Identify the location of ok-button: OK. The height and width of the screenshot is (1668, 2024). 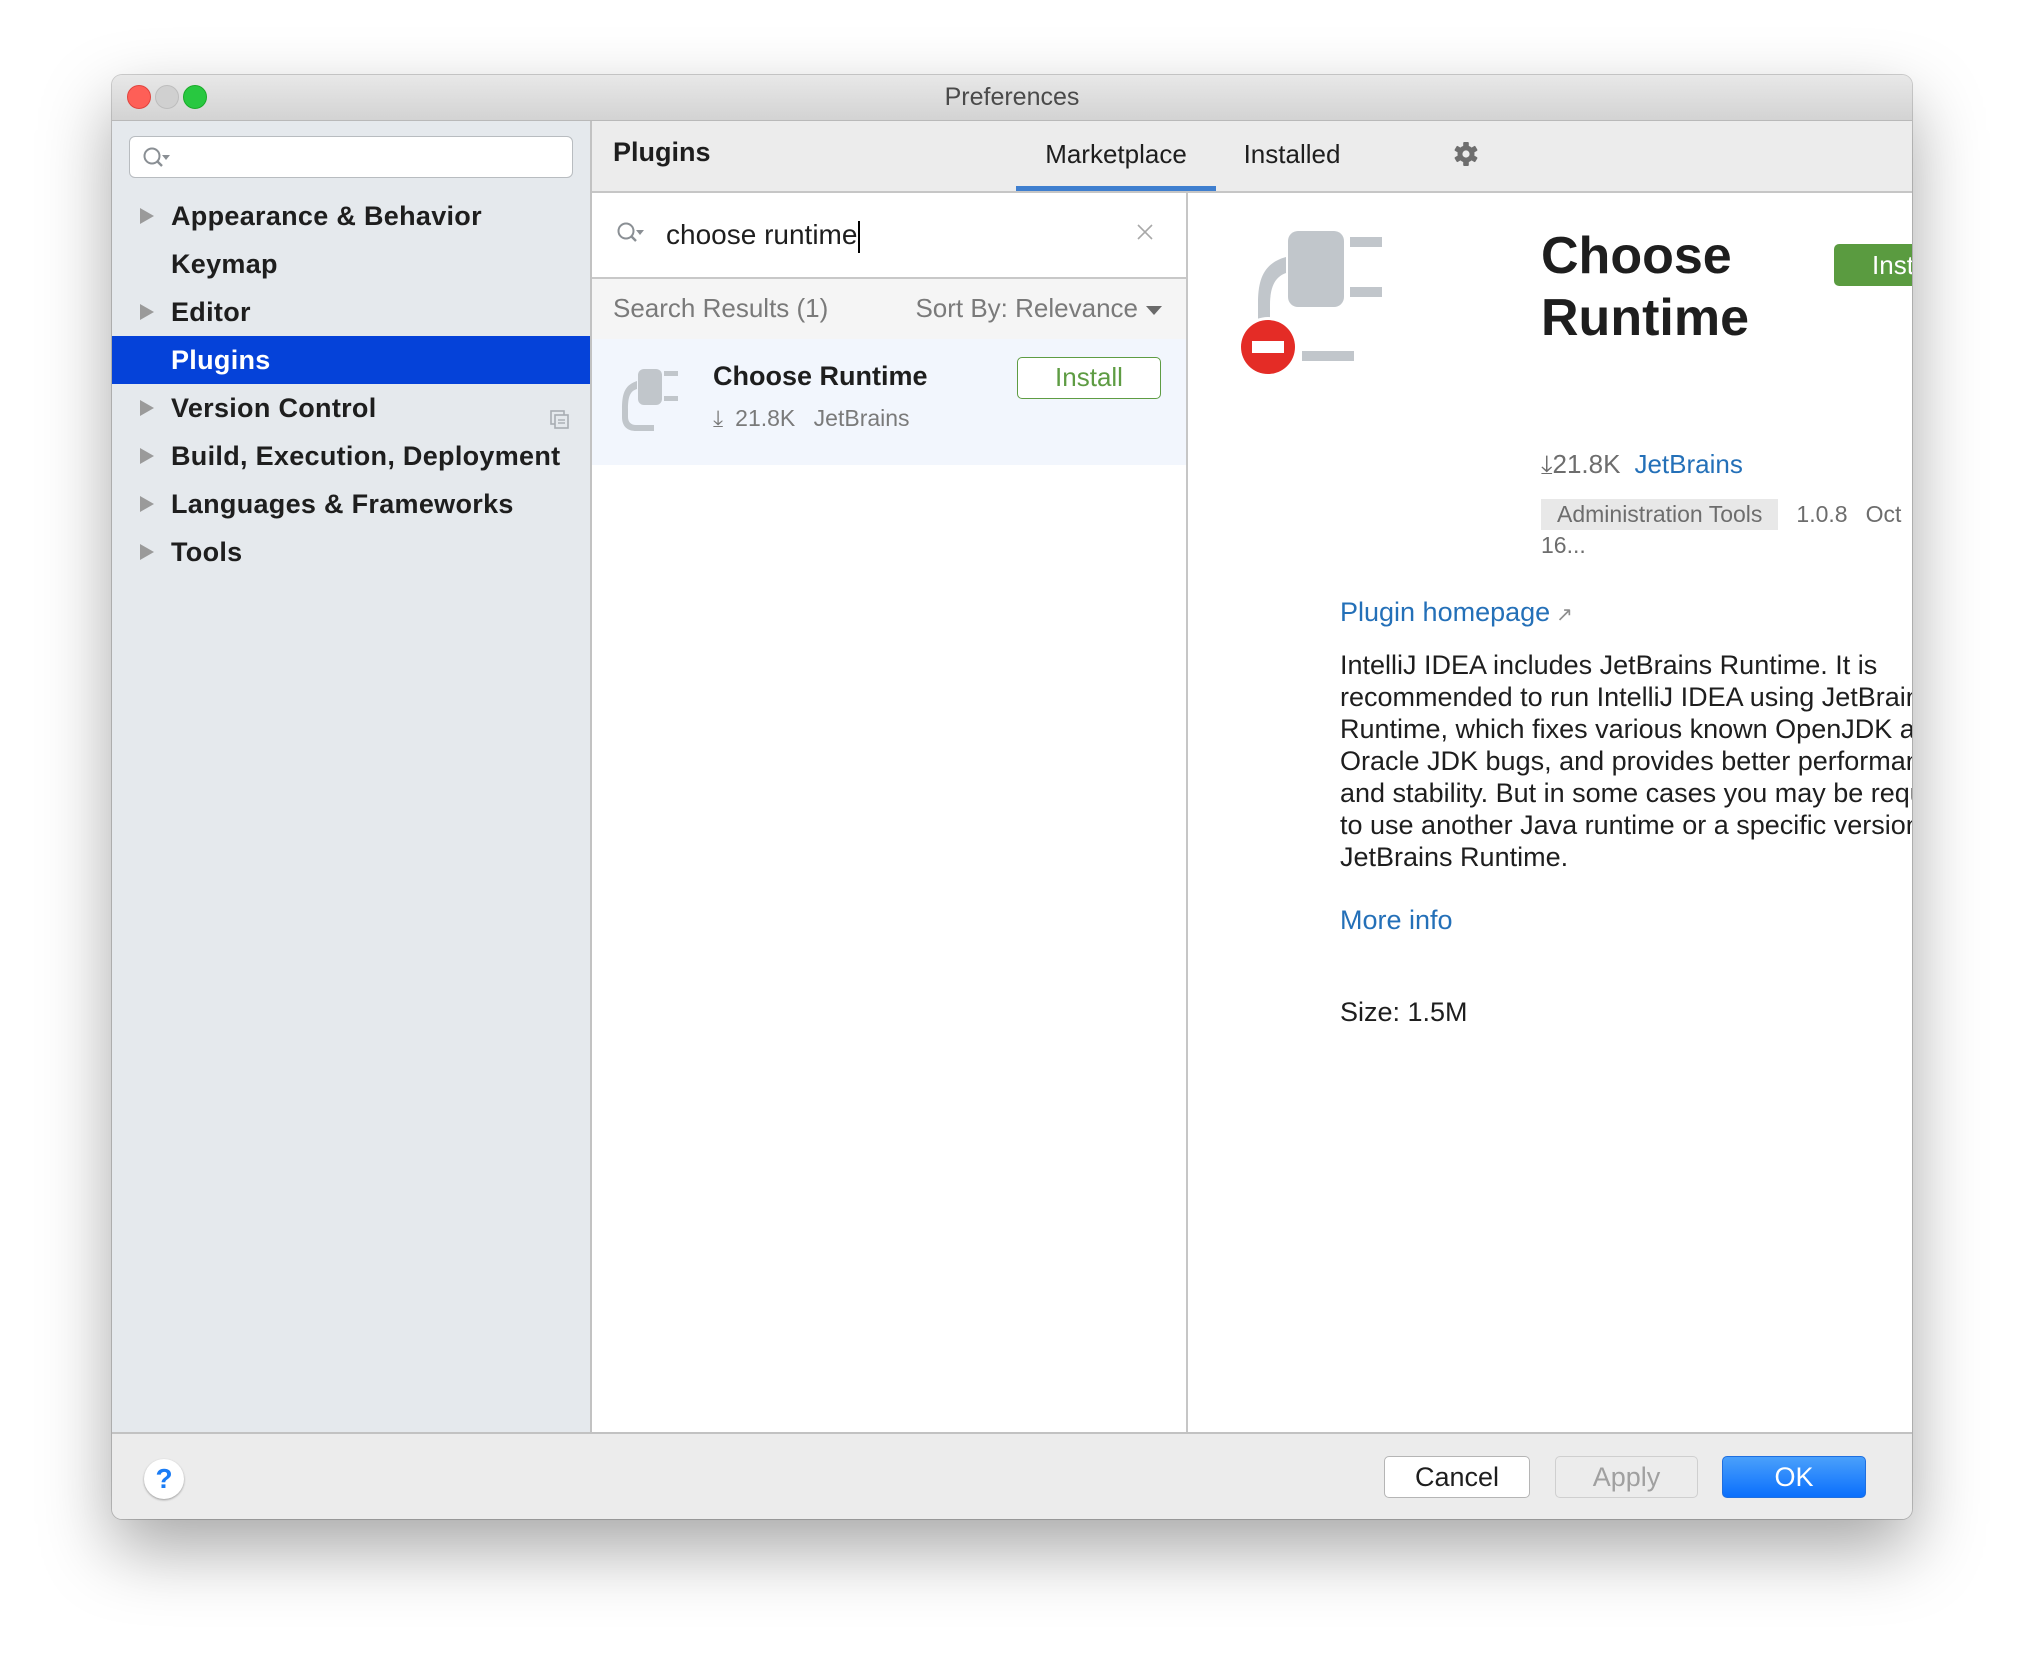
(1794, 1477).